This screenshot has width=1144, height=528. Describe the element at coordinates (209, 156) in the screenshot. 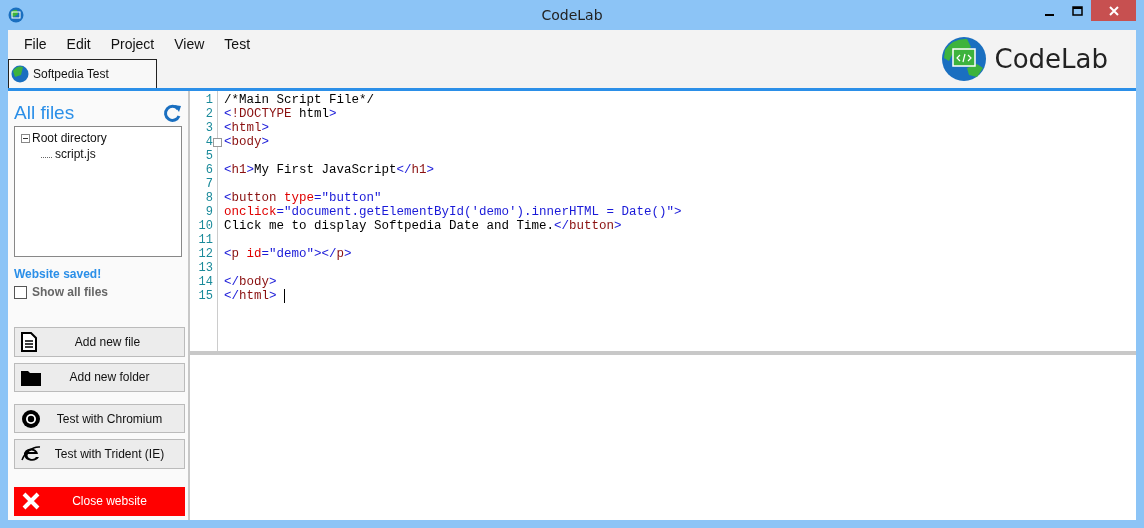

I see `line-number: 5` at that location.